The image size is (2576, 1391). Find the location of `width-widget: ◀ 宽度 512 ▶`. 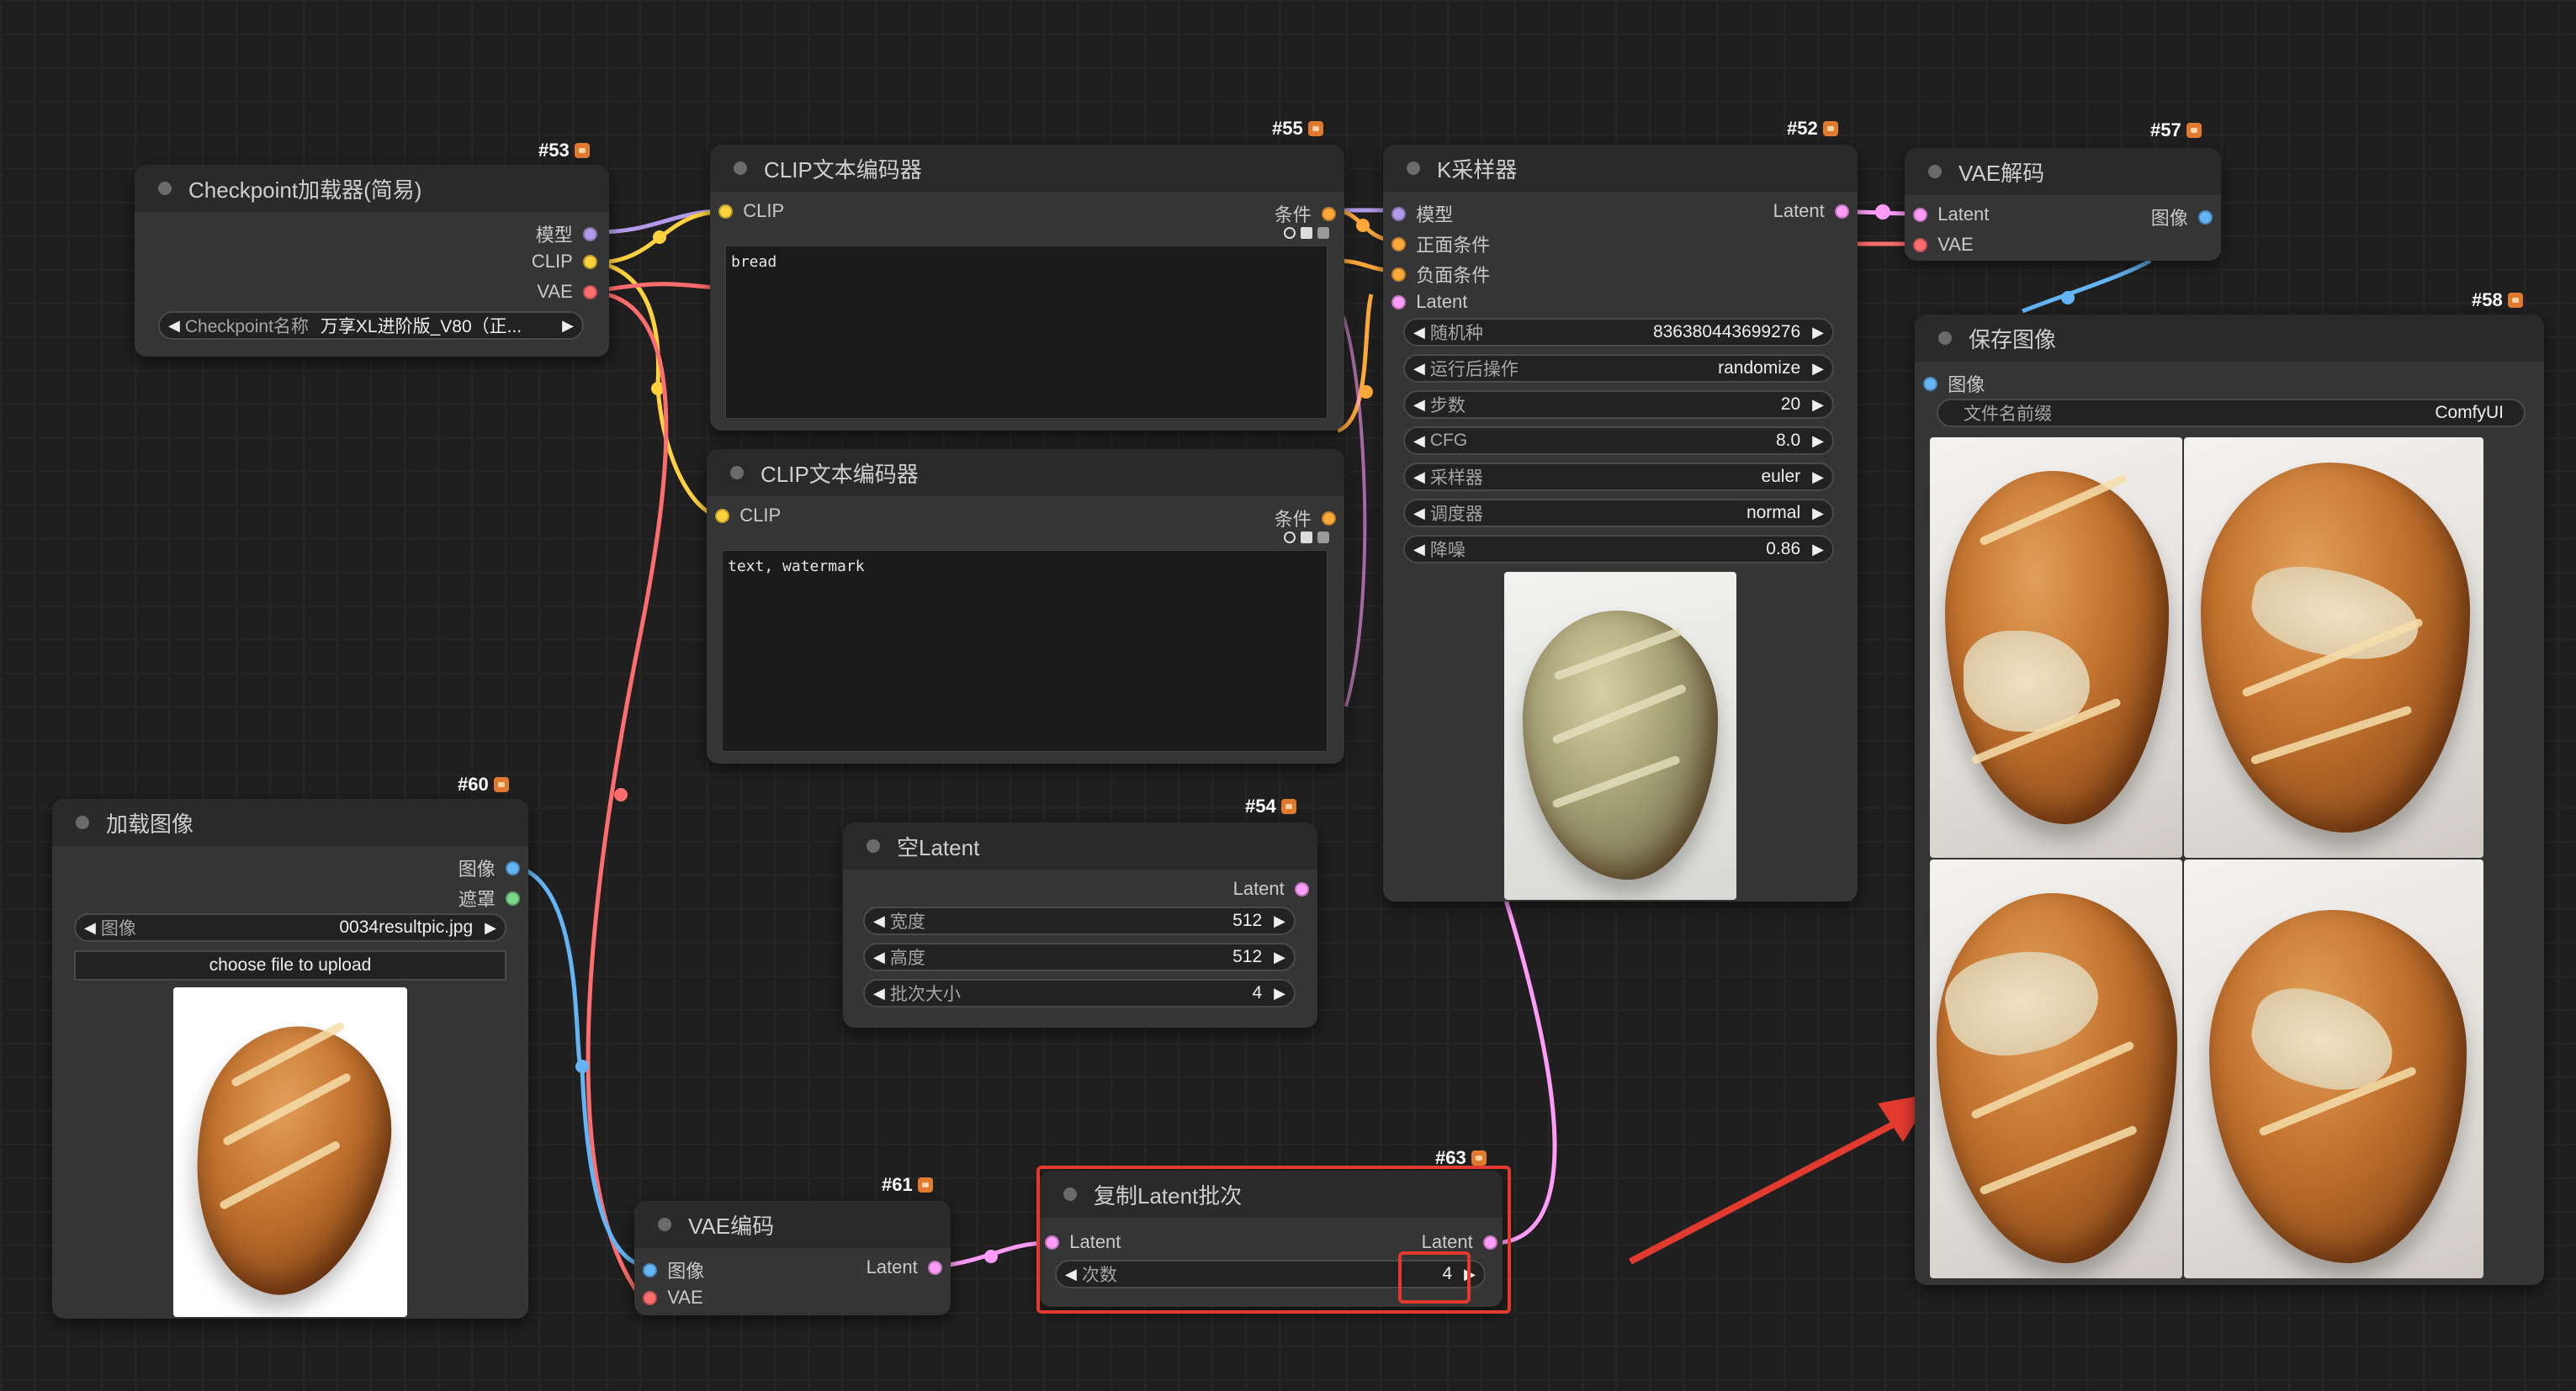

width-widget: ◀ 宽度 512 ▶ is located at coordinates (1079, 921).